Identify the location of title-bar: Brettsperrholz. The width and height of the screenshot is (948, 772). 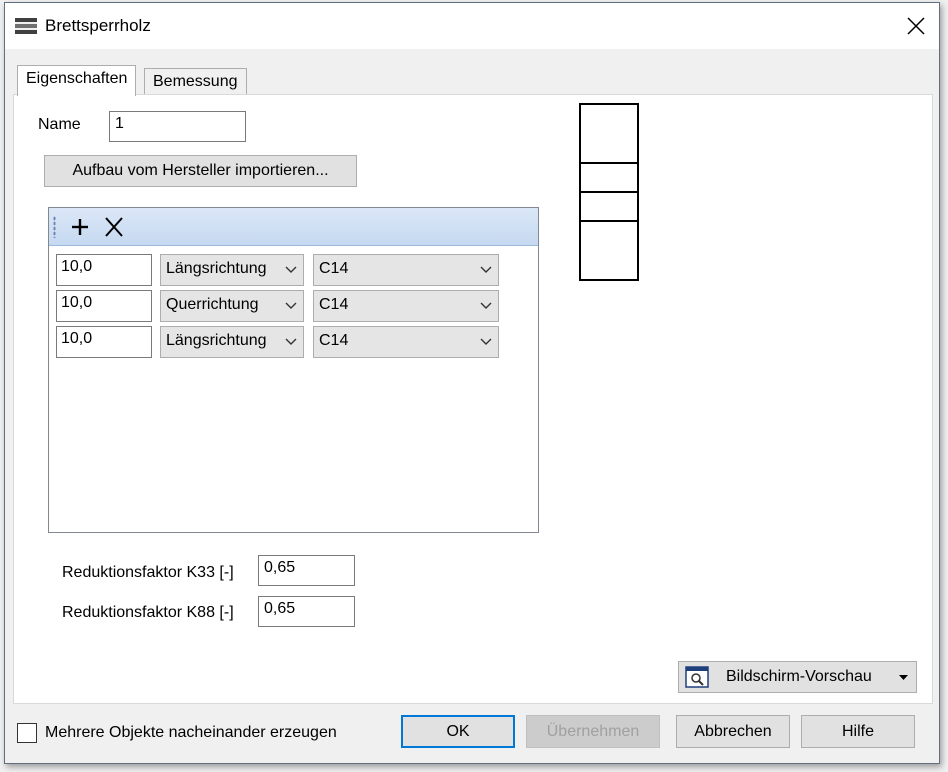
(472, 26).